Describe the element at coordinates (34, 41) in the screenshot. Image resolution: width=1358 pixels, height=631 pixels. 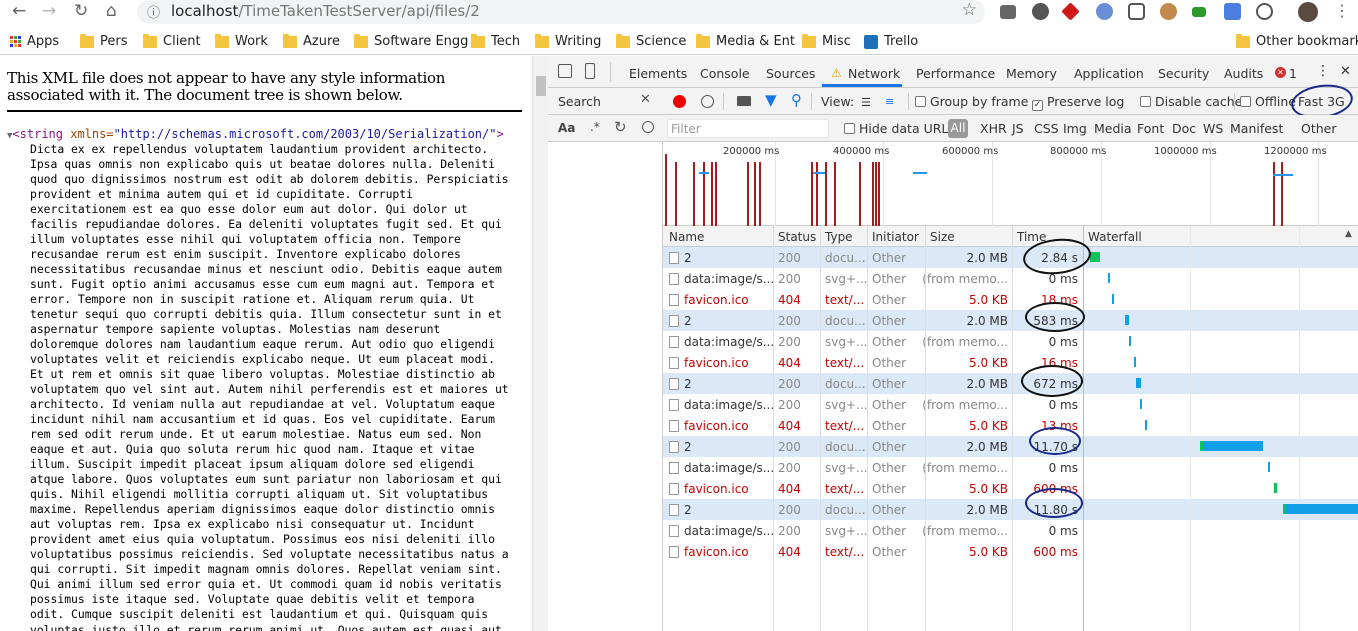
I see `bookmark-apps: Apps` at that location.